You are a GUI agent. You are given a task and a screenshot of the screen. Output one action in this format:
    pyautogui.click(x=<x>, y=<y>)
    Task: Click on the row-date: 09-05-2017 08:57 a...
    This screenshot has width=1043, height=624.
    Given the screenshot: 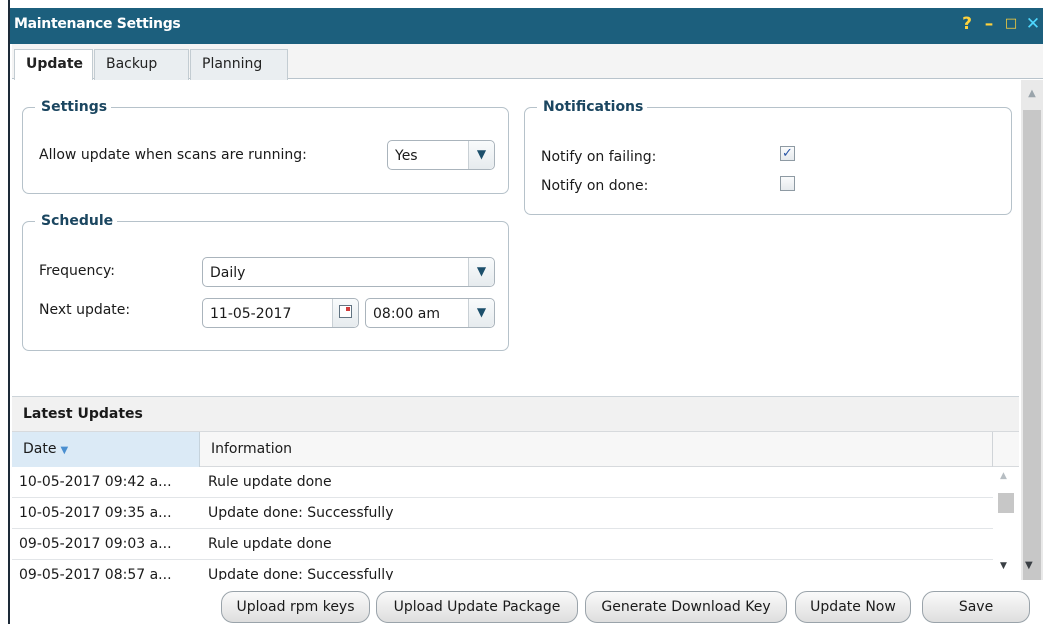 What is the action you would take?
    pyautogui.click(x=95, y=574)
    